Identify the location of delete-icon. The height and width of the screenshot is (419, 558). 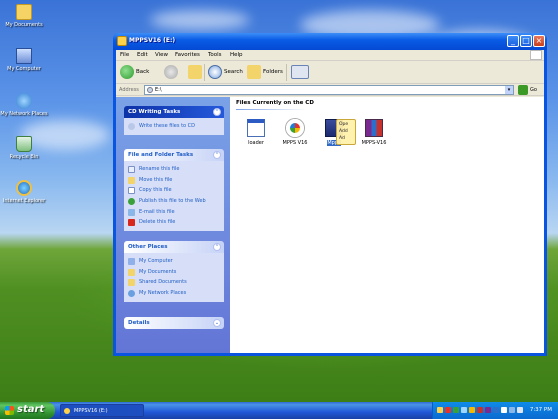
(131, 223).